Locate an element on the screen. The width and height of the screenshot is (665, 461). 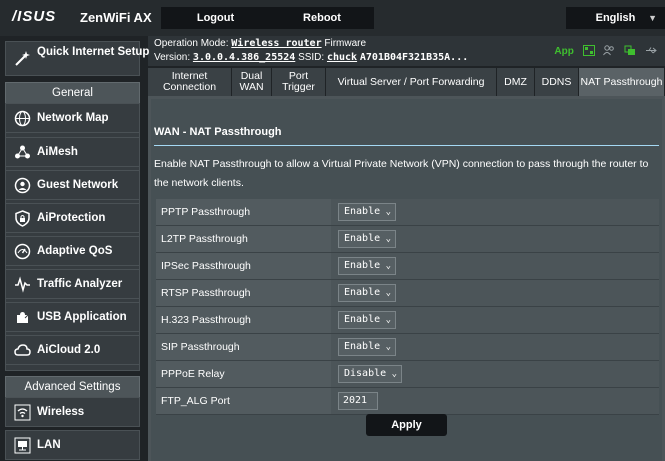
asus-logo: /ISUS is located at coordinates (34, 16).